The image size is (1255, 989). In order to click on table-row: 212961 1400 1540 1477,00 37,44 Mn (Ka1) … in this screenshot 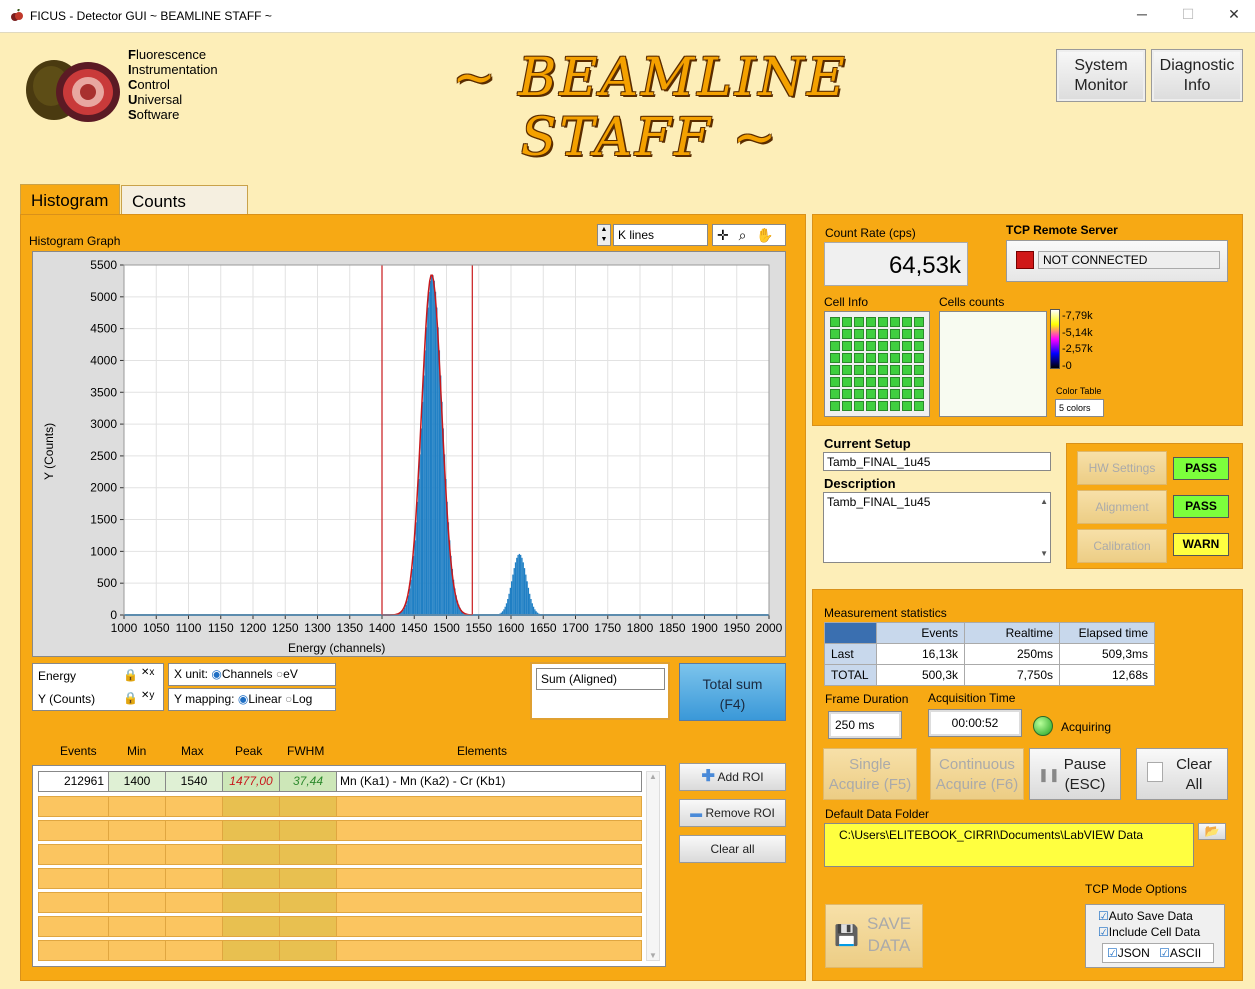, I will do `click(340, 781)`.